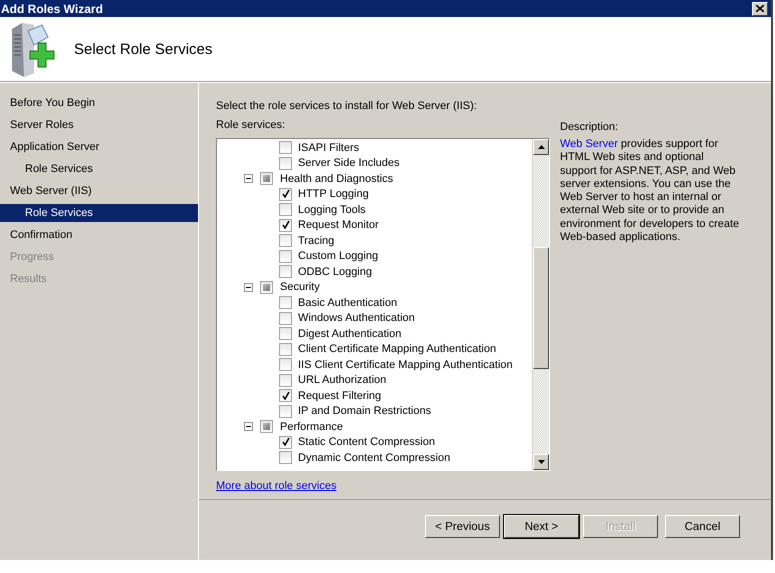  Describe the element at coordinates (337, 178) in the screenshot. I see `role-group-label: Health and Diagnostics` at that location.